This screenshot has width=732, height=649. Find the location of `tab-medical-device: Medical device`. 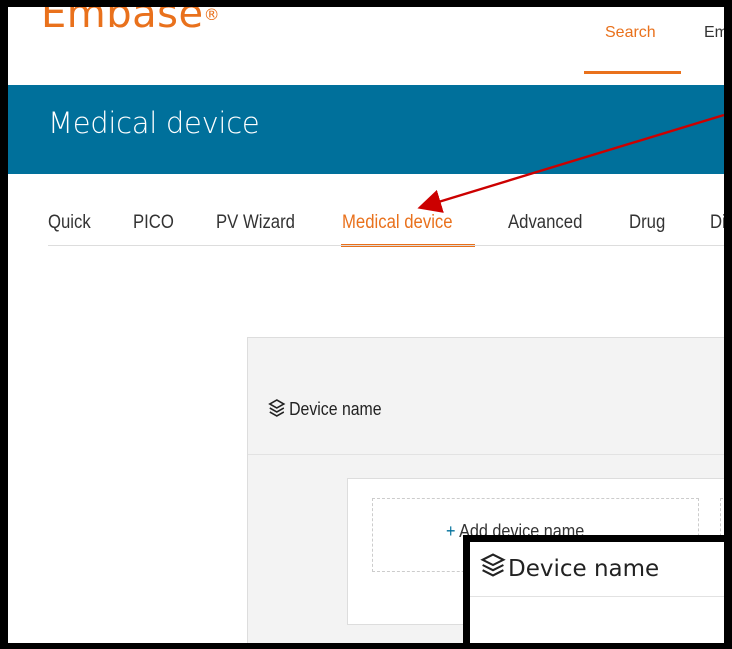

tab-medical-device: Medical device is located at coordinates (397, 223).